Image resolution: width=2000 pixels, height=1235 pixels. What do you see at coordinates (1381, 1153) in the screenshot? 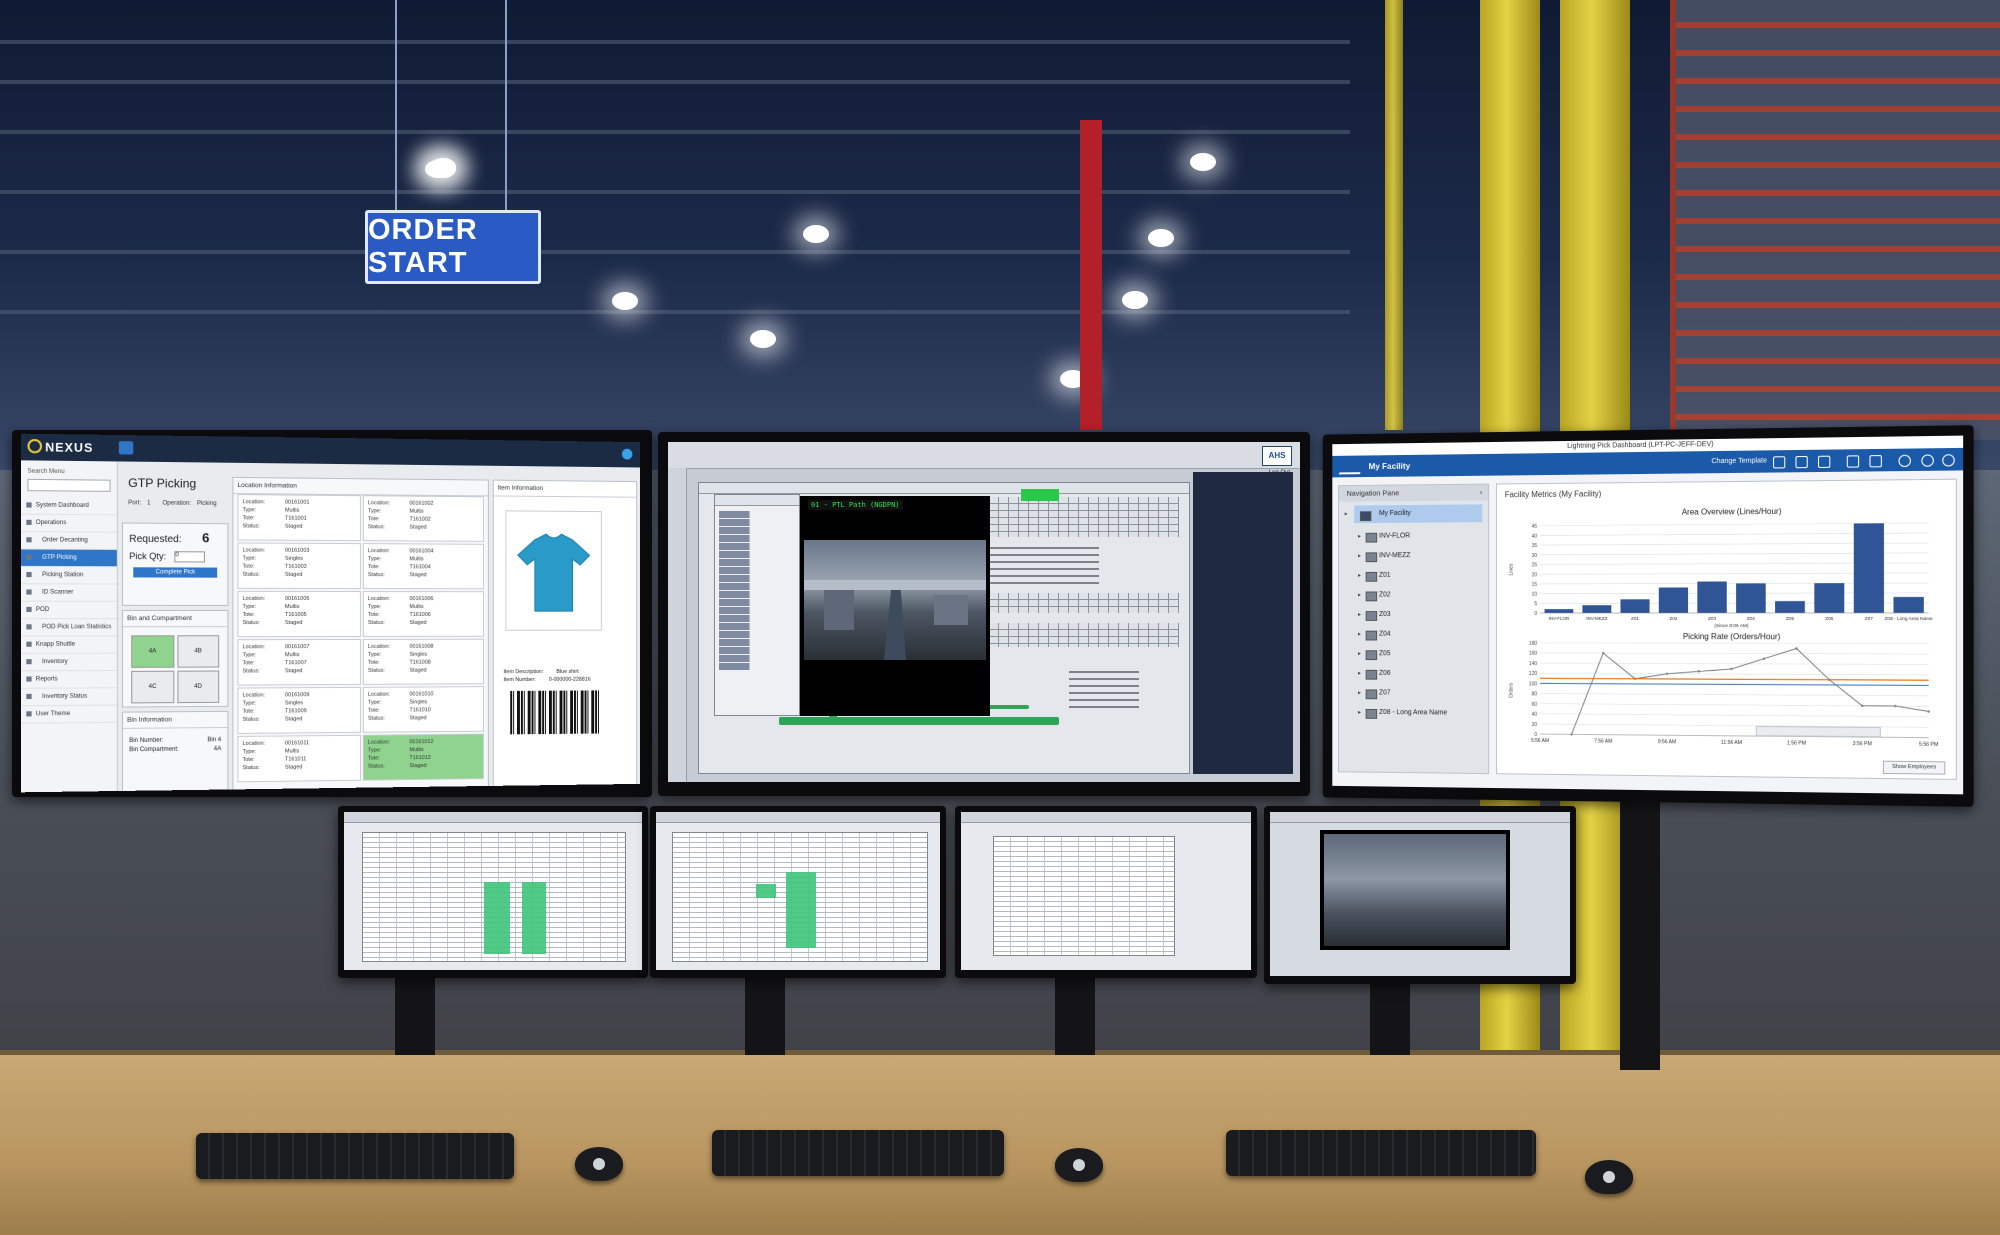
I see `keyboard-right` at bounding box center [1381, 1153].